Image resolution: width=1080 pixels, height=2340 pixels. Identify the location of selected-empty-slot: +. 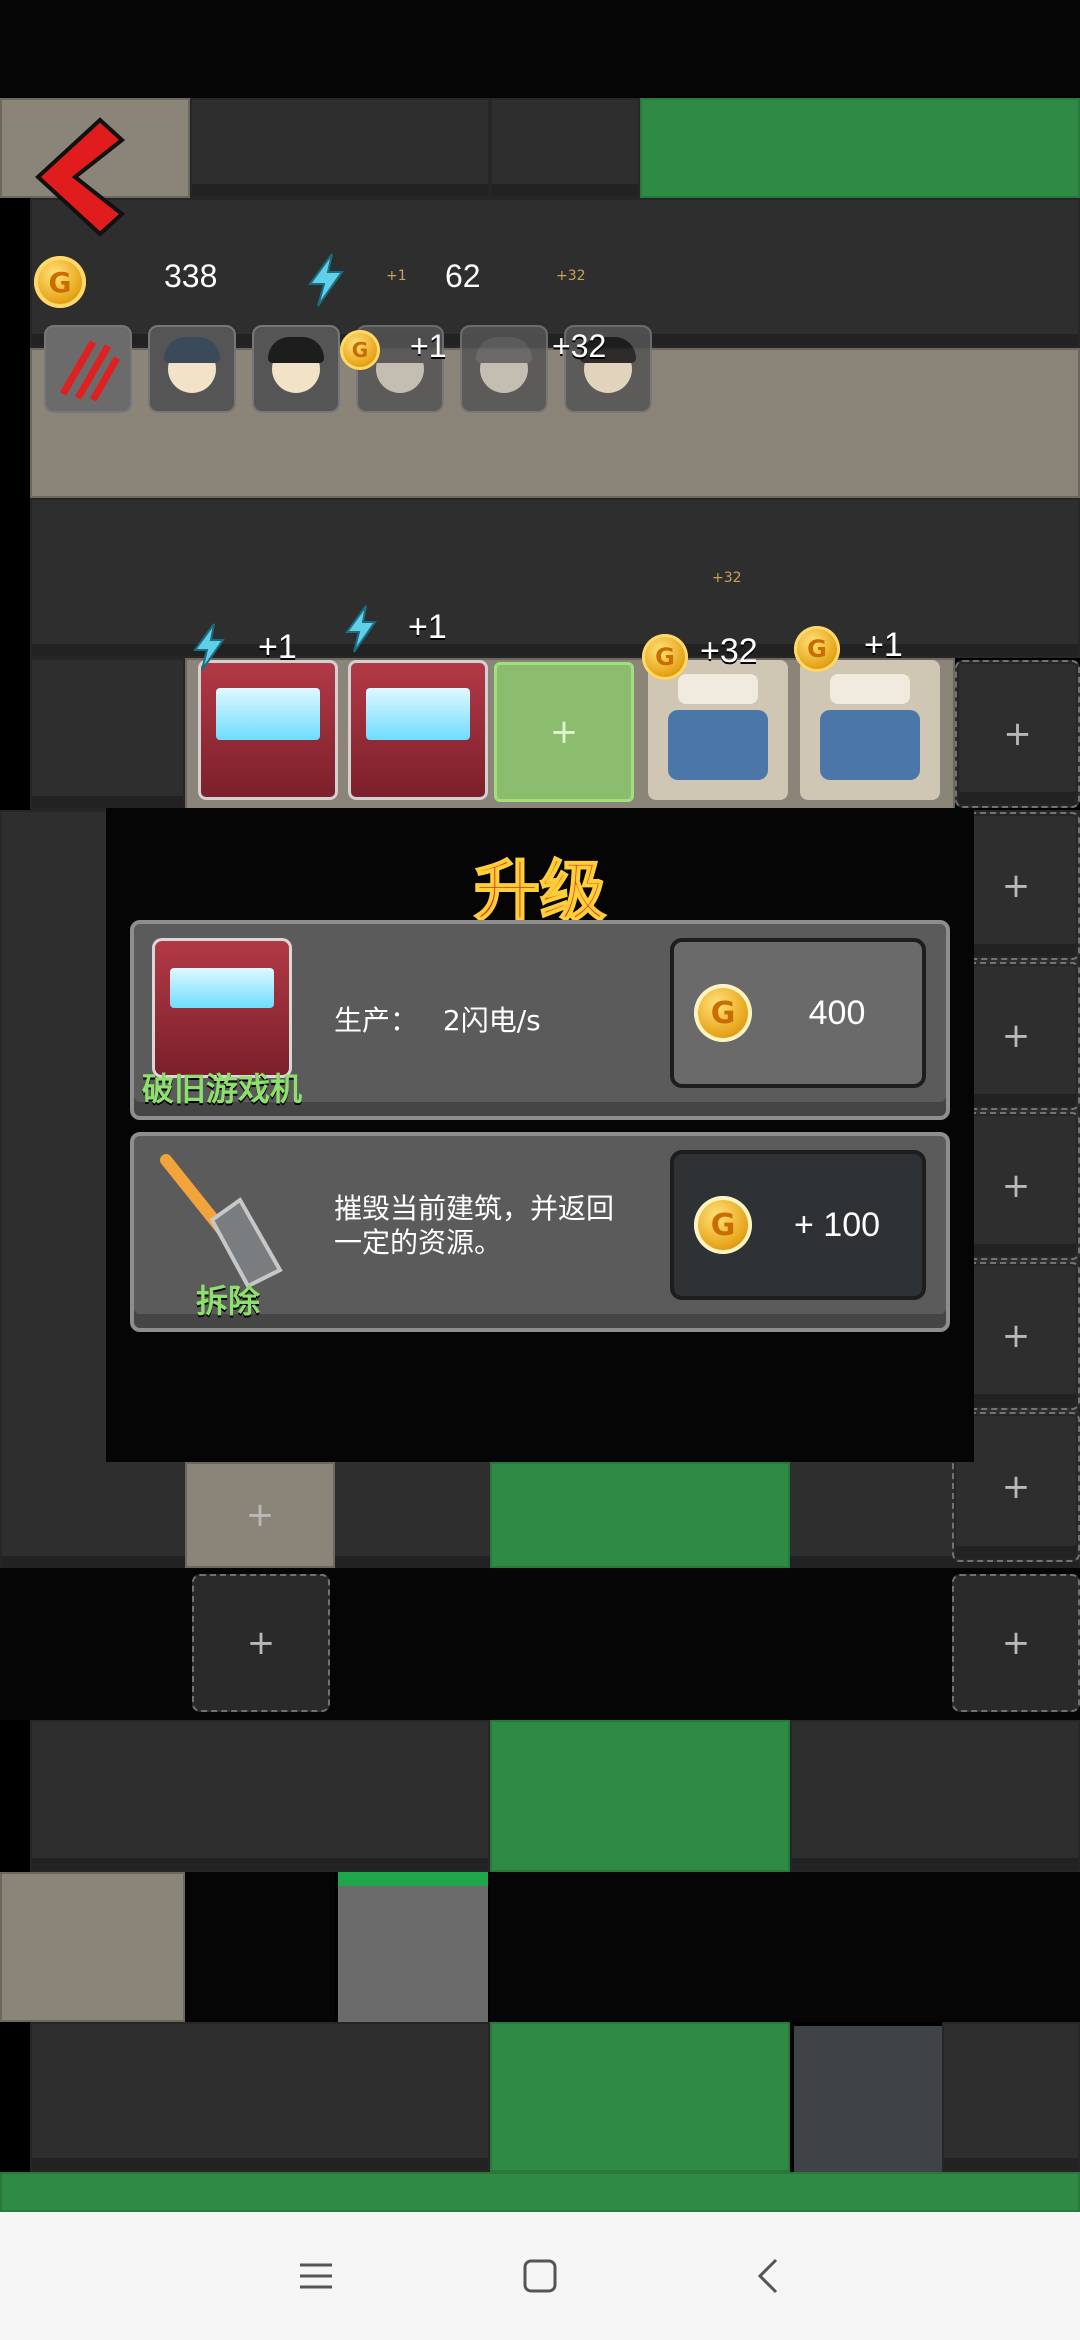
(564, 732).